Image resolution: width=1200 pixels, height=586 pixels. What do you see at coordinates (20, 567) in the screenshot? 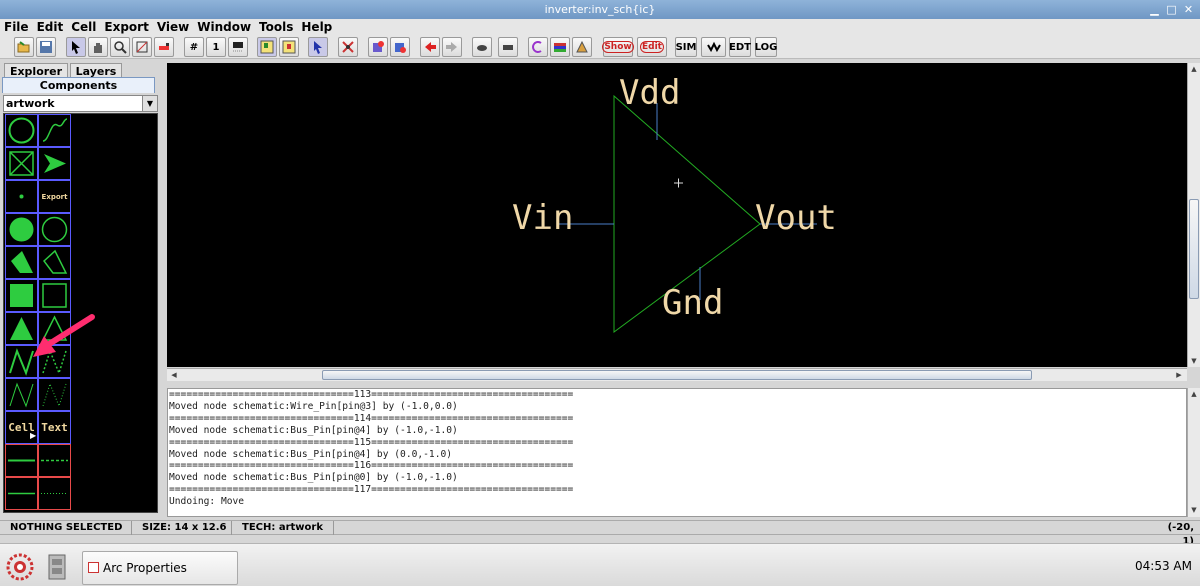
I see `start-menu-icon` at bounding box center [20, 567].